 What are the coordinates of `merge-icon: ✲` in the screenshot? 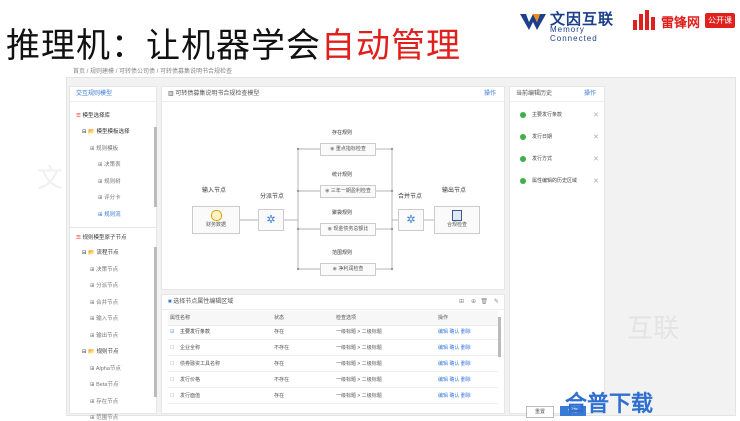 It's located at (411, 220).